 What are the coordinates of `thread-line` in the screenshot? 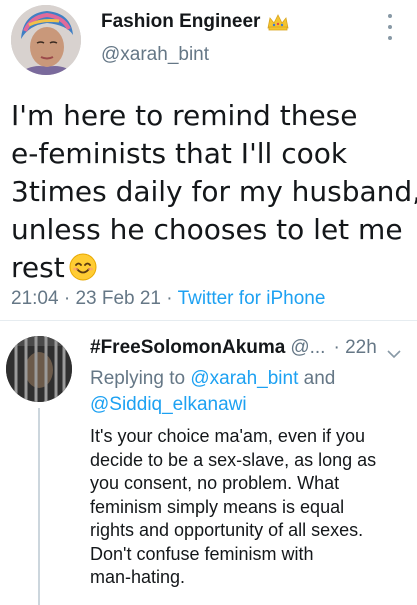 It's located at (39, 506).